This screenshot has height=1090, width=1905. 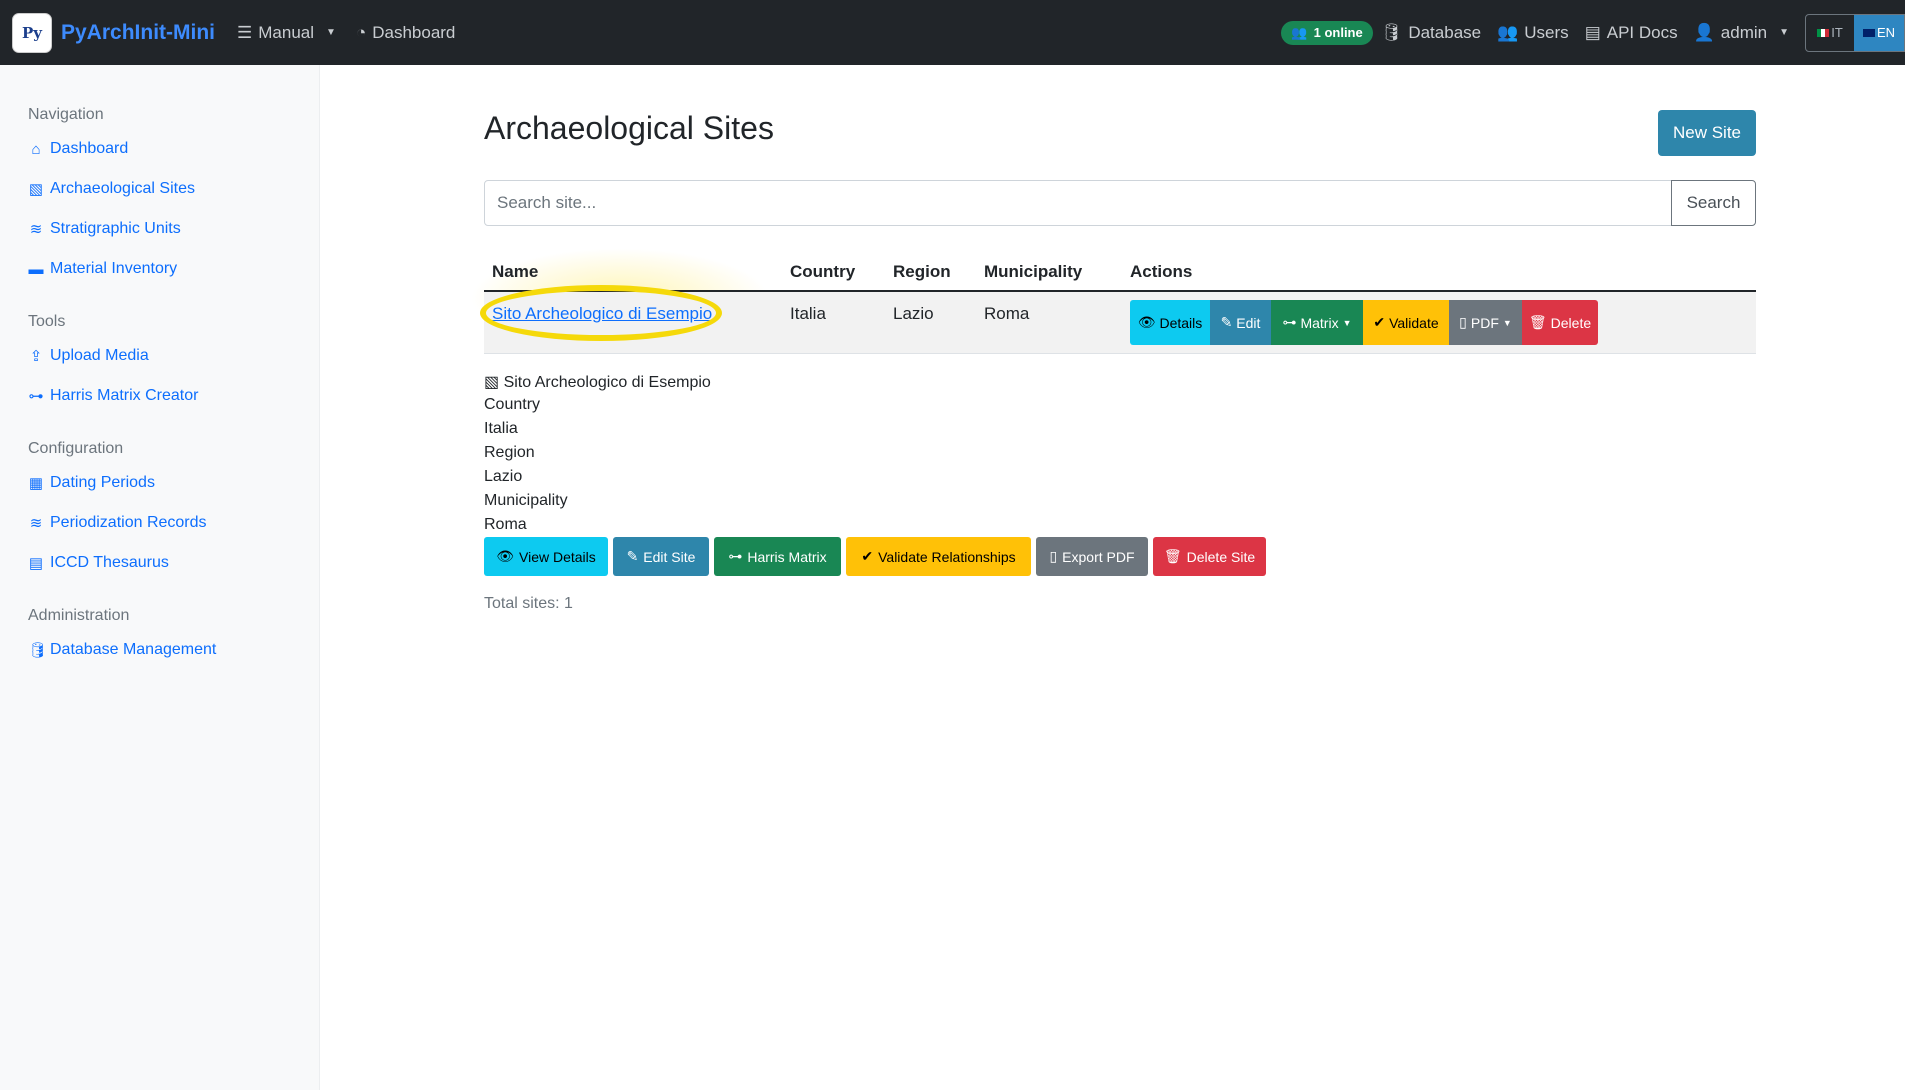 I want to click on detail-site-name: Sito Archeologico di Esempio, so click(x=607, y=382).